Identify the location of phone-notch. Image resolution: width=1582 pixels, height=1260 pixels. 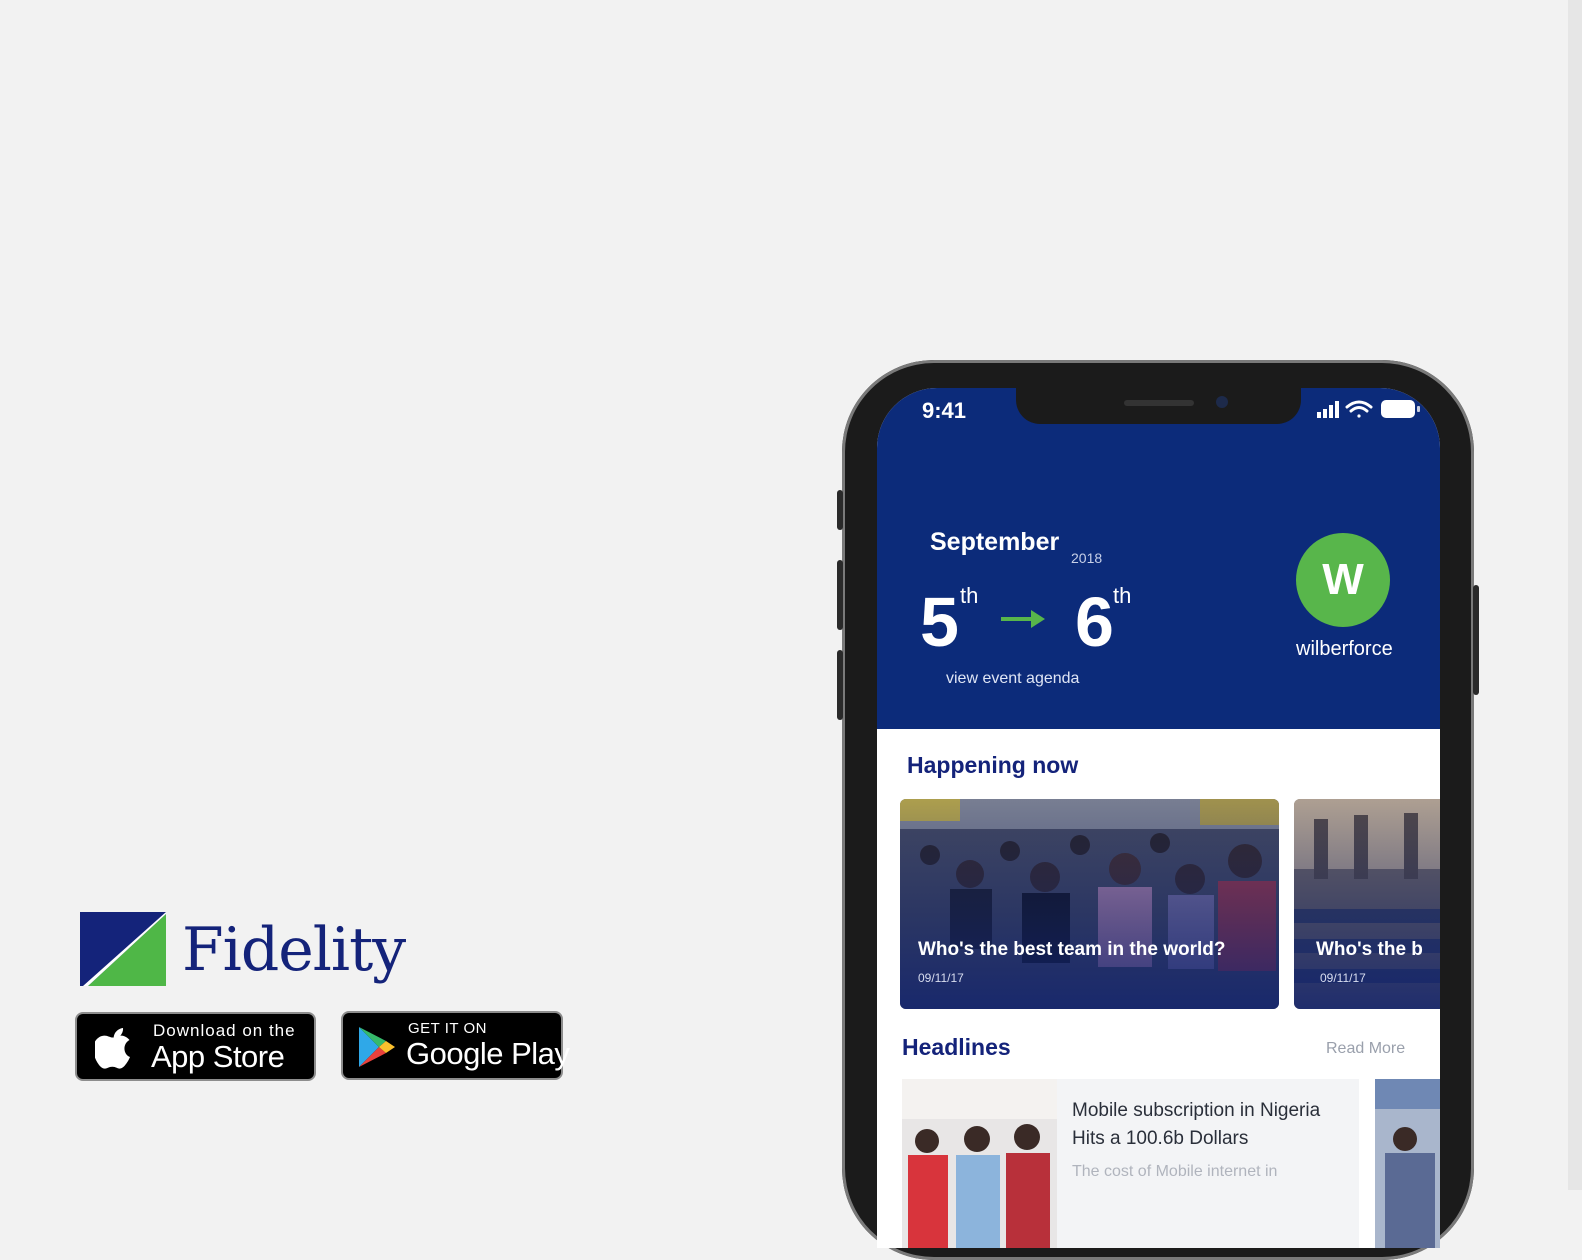
(1158, 406).